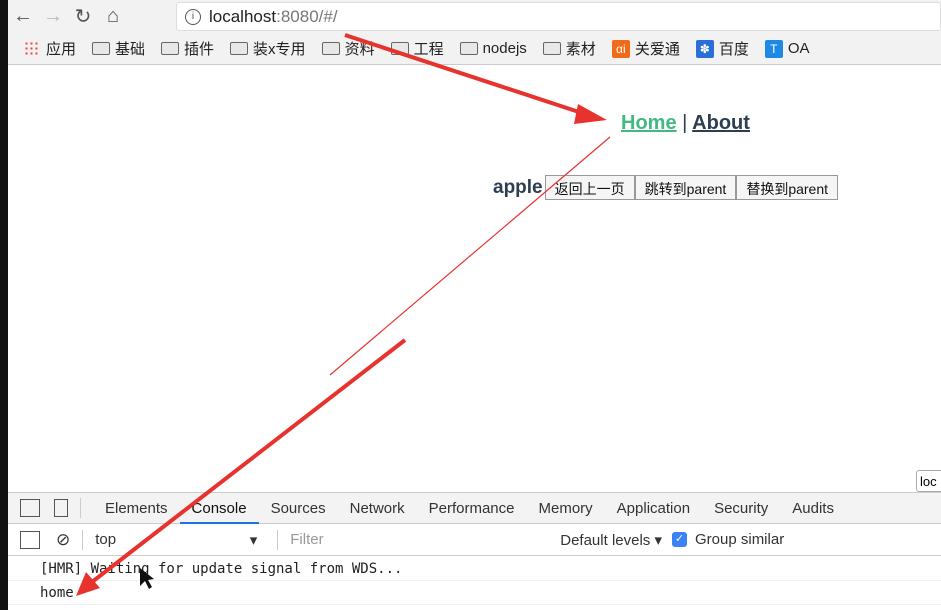 The image size is (941, 610). I want to click on filter-input: Filter, so click(425, 539).